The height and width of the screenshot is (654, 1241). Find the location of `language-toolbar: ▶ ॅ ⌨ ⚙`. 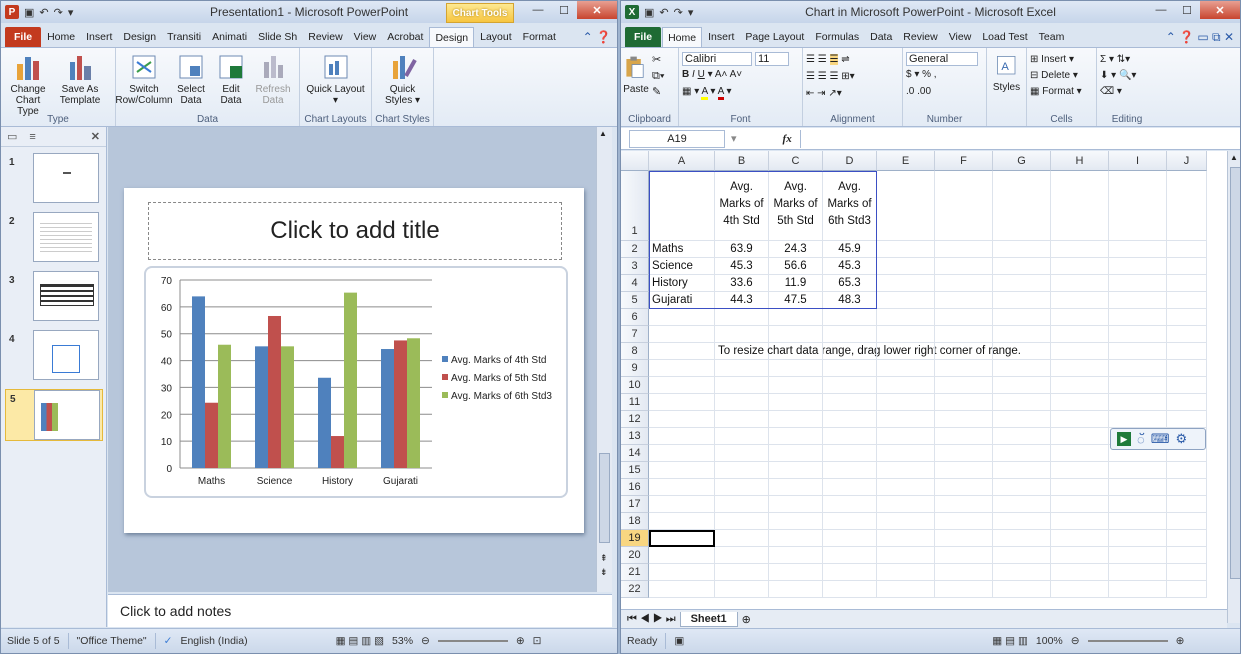

language-toolbar: ▶ ॅ ⌨ ⚙ is located at coordinates (1158, 439).